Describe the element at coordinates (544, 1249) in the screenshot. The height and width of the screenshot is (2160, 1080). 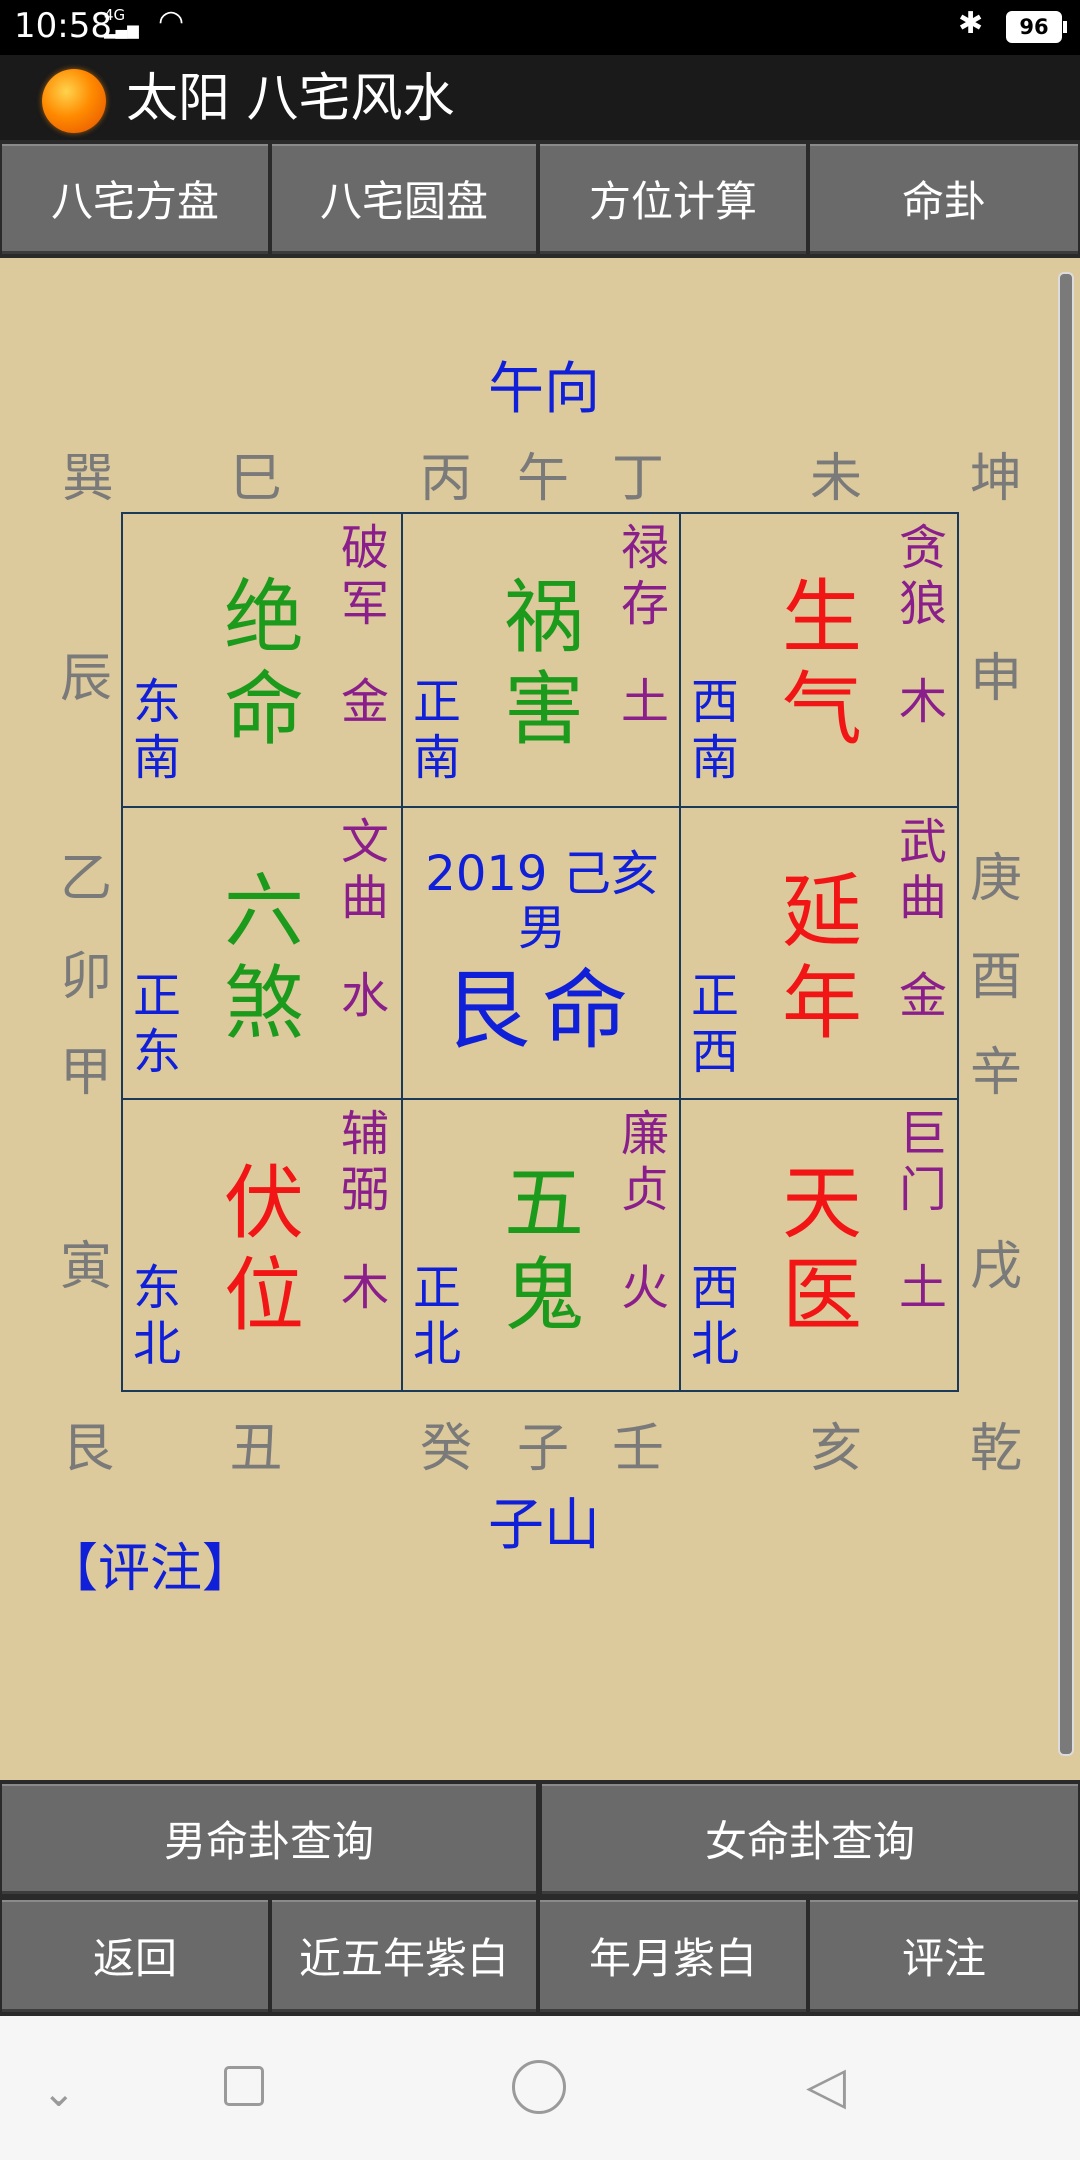
I see `gua-name: 五鬼` at that location.